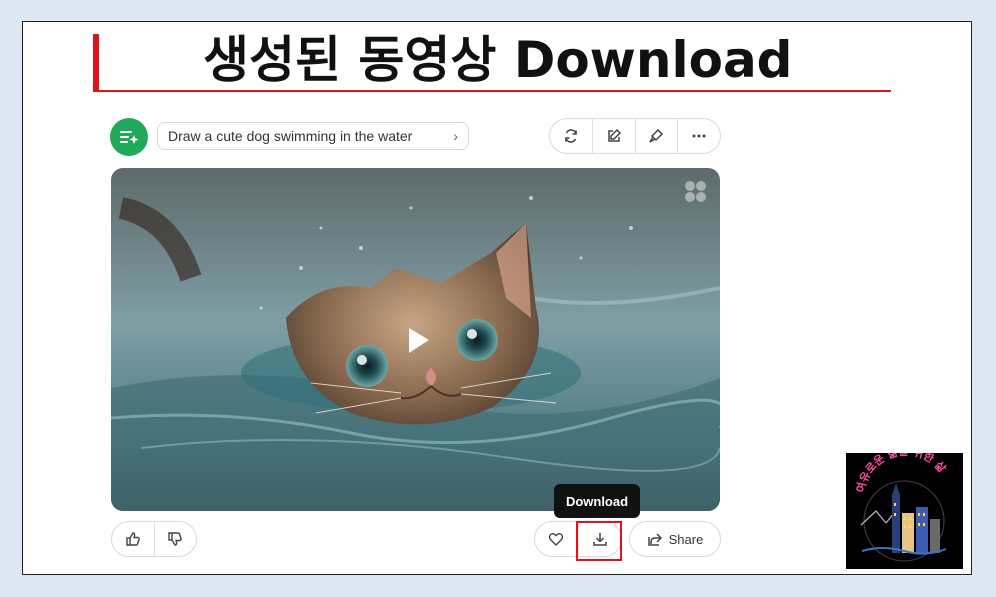 The height and width of the screenshot is (597, 996). I want to click on brush-icon, so click(656, 135).